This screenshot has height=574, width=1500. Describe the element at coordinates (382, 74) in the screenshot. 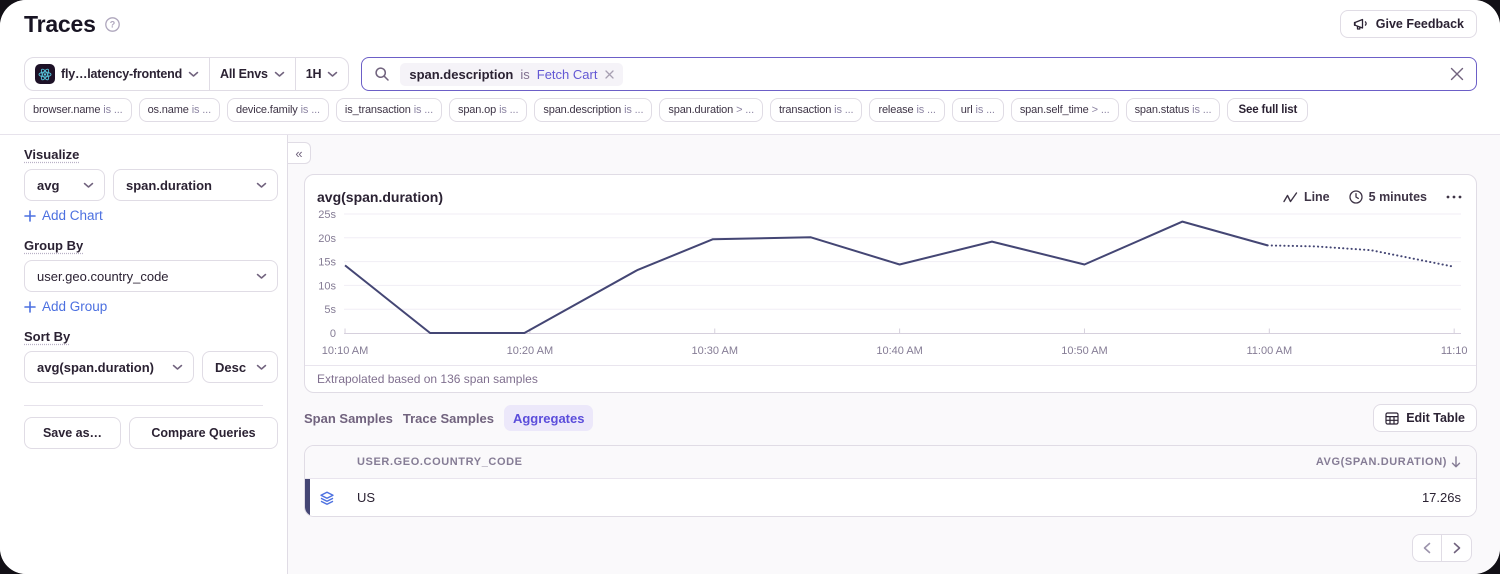

I see `search-icon` at that location.